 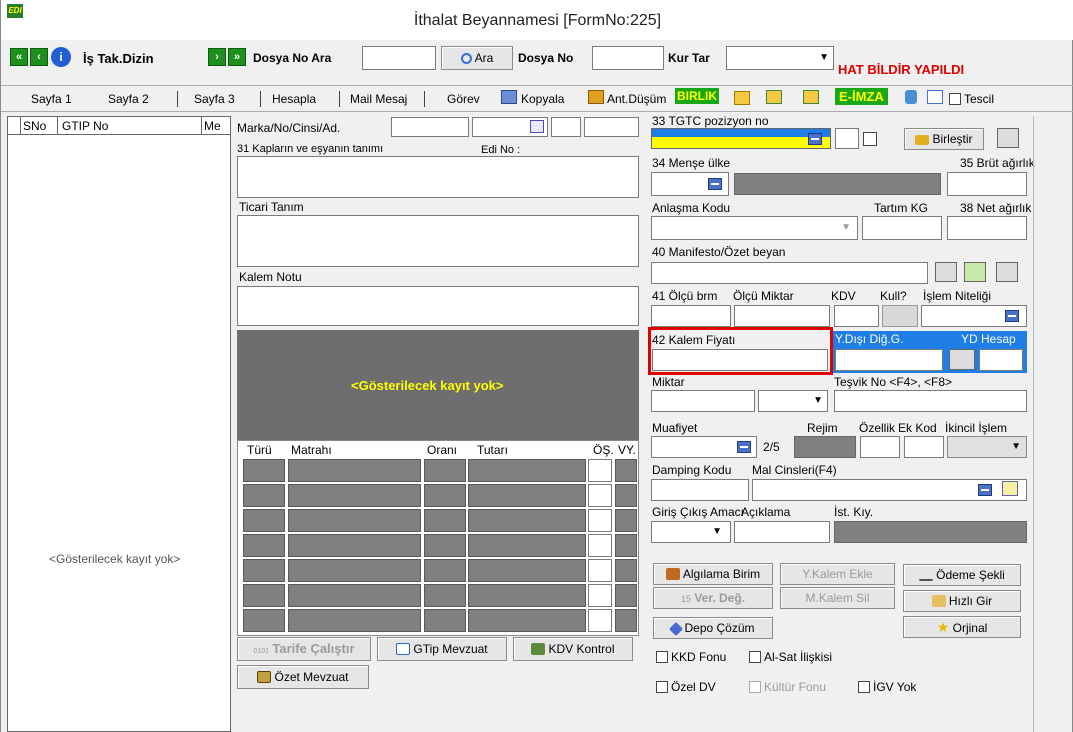 What do you see at coordinates (636, 99) in the screenshot?
I see `tab-ant-dusum: Ant.Düşüm` at bounding box center [636, 99].